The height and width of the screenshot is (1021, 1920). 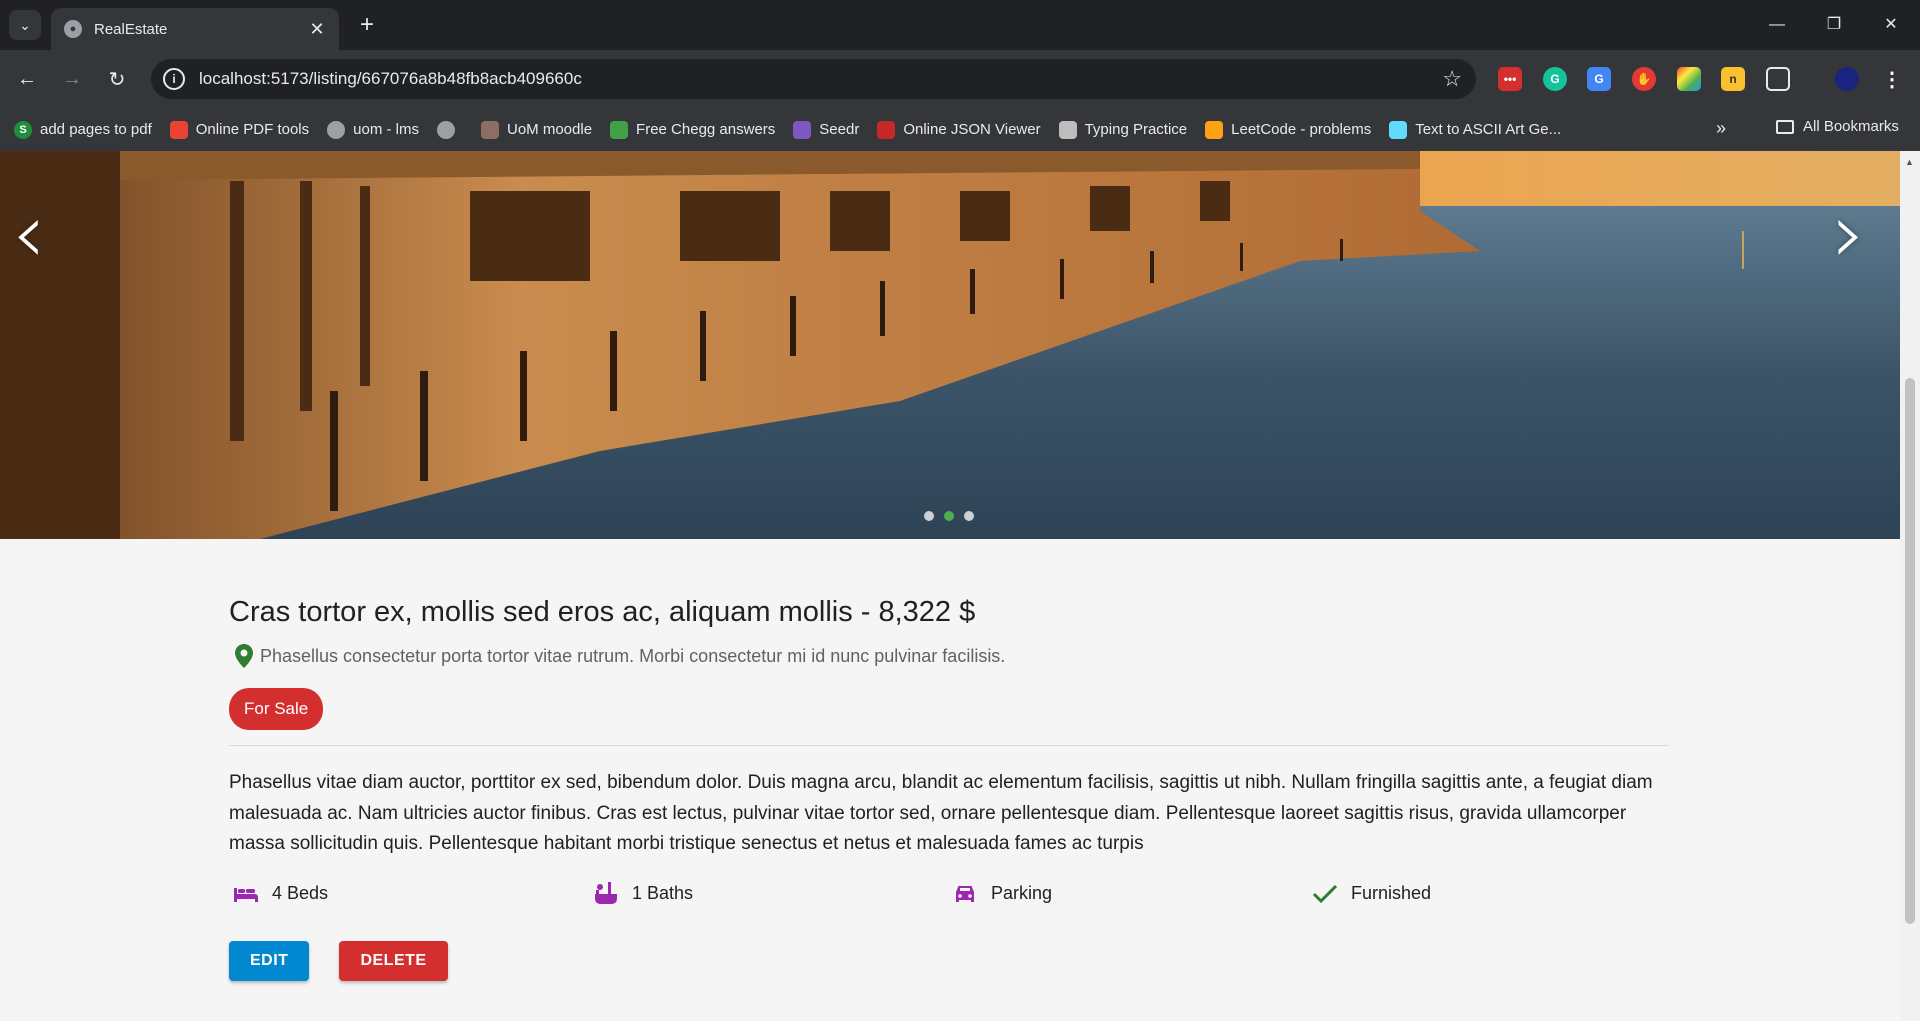 I want to click on bed-icon, so click(x=246, y=894).